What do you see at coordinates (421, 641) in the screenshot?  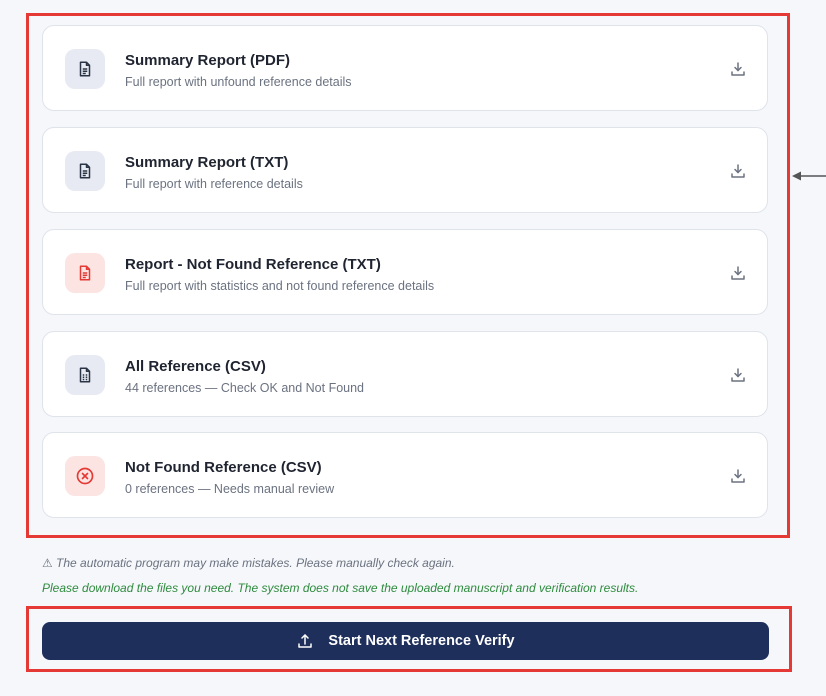 I see `button-label: Start Next Reference Verify` at bounding box center [421, 641].